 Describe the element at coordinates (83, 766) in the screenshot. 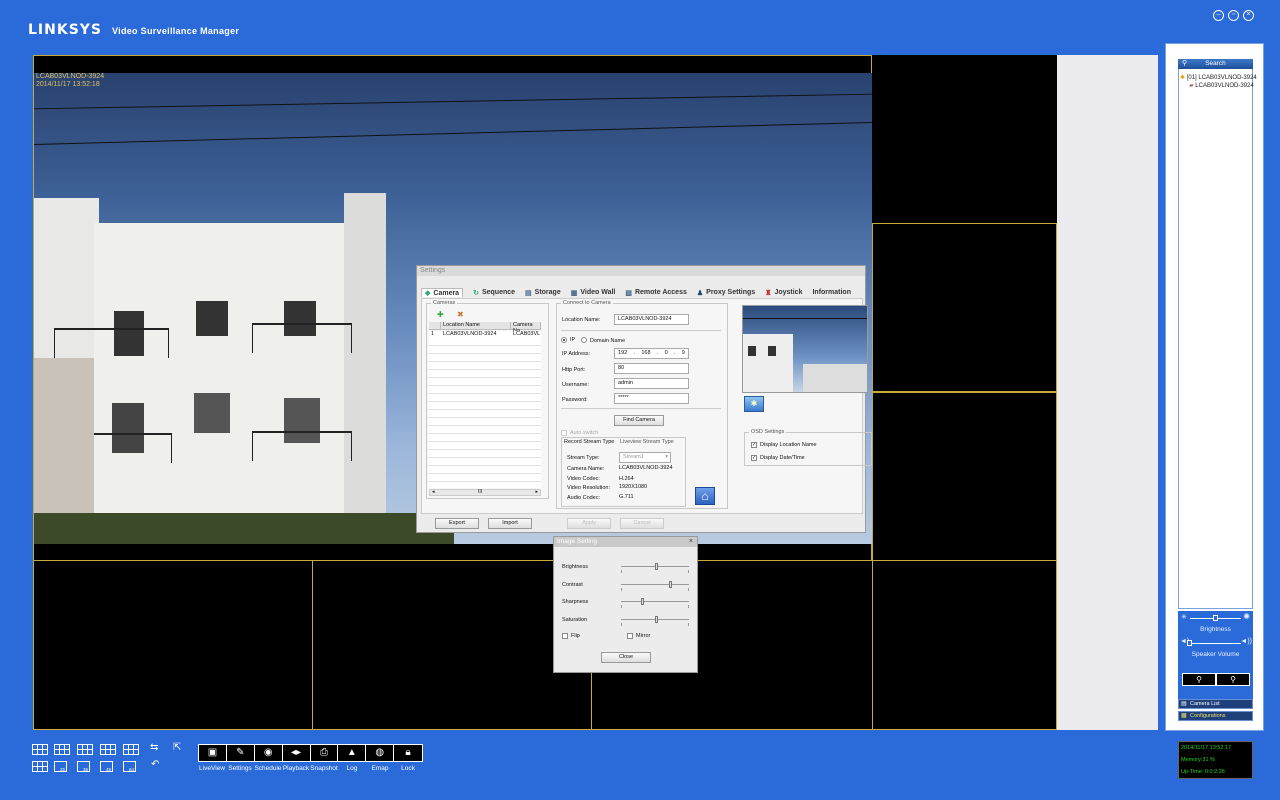

I see `layout-36-icon: 36` at that location.